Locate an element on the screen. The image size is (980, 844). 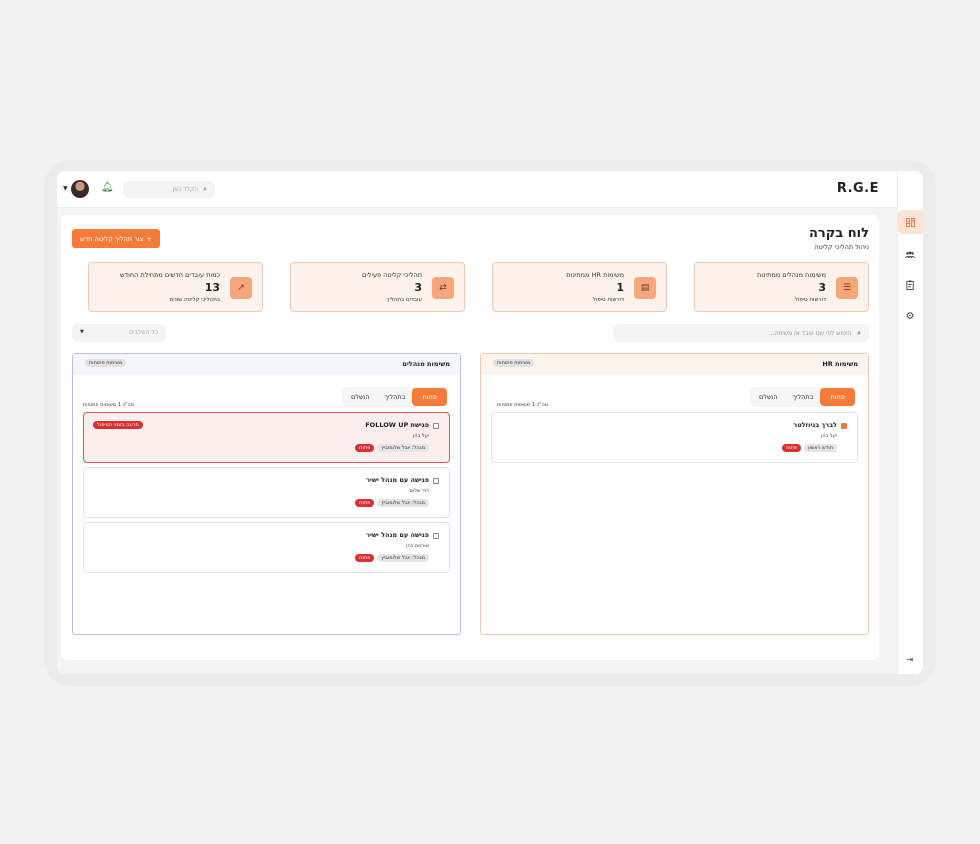
stat-label: תהליכי קליטה פעילים is located at coordinates (392, 275).